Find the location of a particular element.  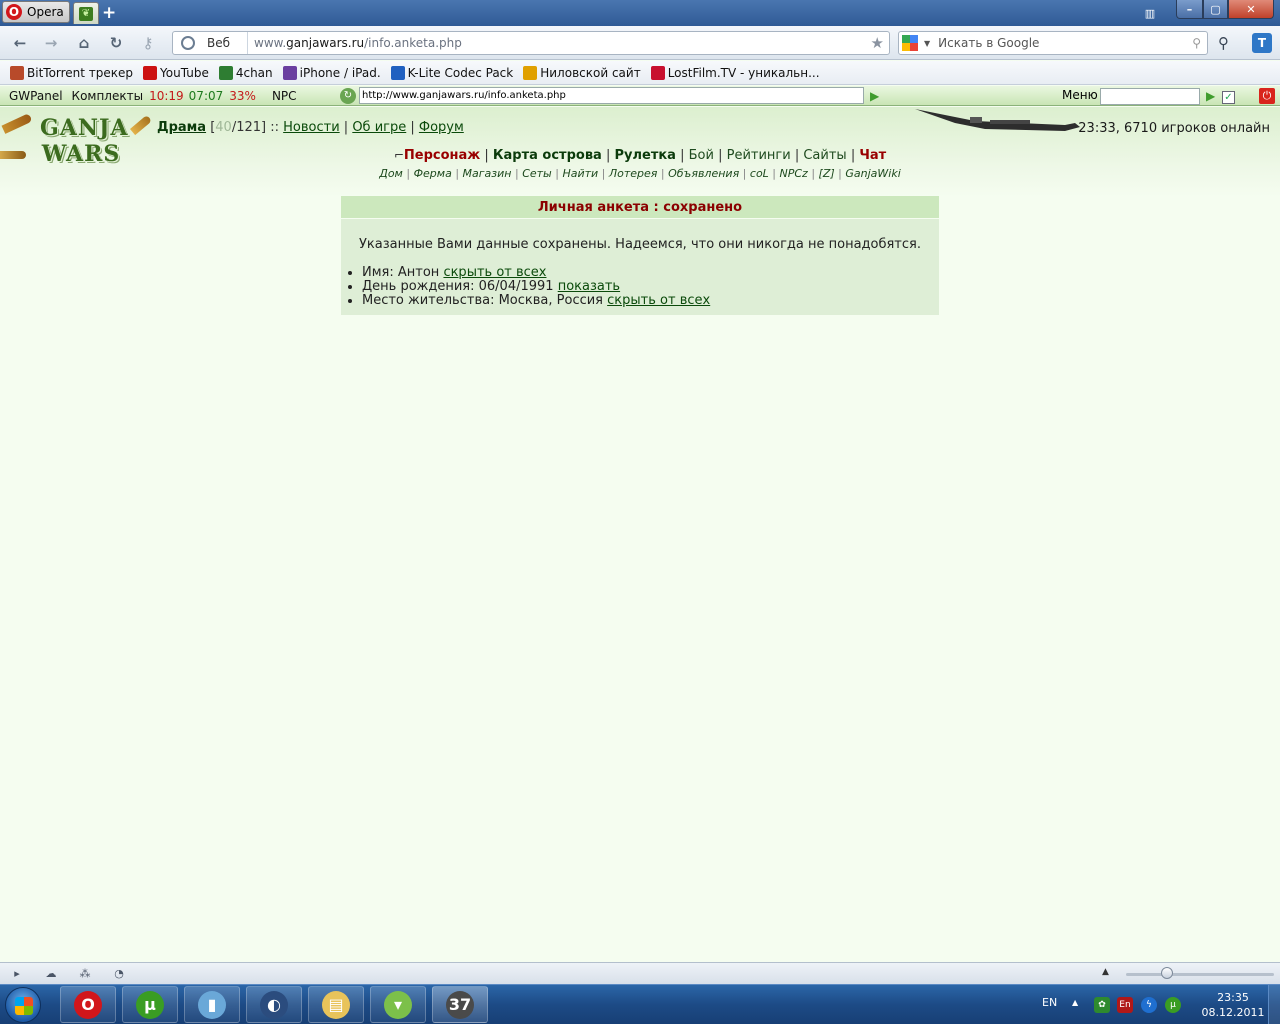

subnav-item: GanjaWiki is located at coordinates (872, 173).